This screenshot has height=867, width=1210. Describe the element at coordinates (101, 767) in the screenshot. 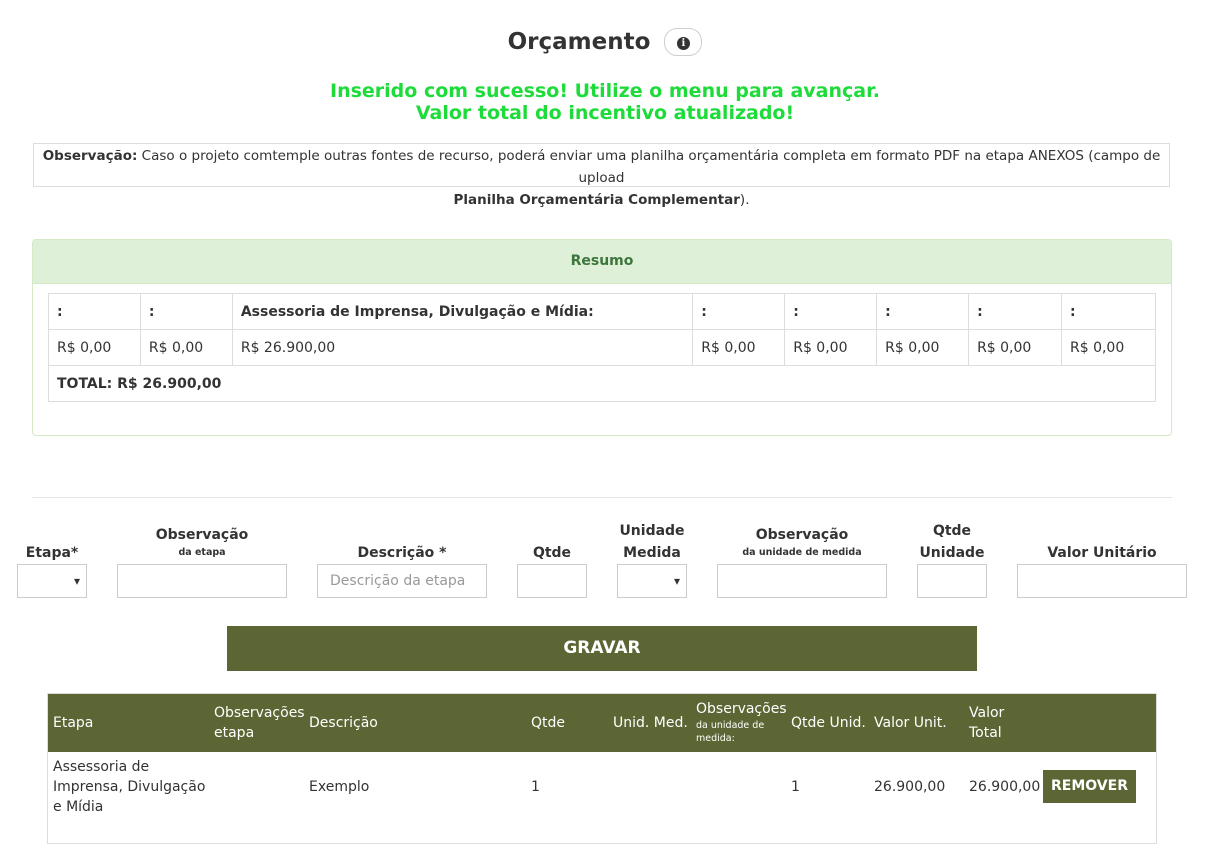

I see `row-etapa-line1: Assessoria de` at that location.